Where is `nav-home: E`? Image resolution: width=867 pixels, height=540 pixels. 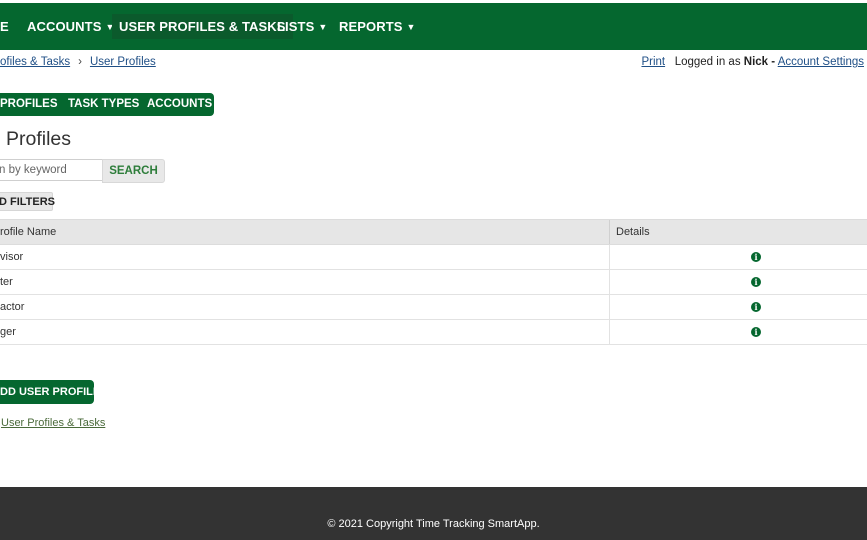 nav-home: E is located at coordinates (4, 26).